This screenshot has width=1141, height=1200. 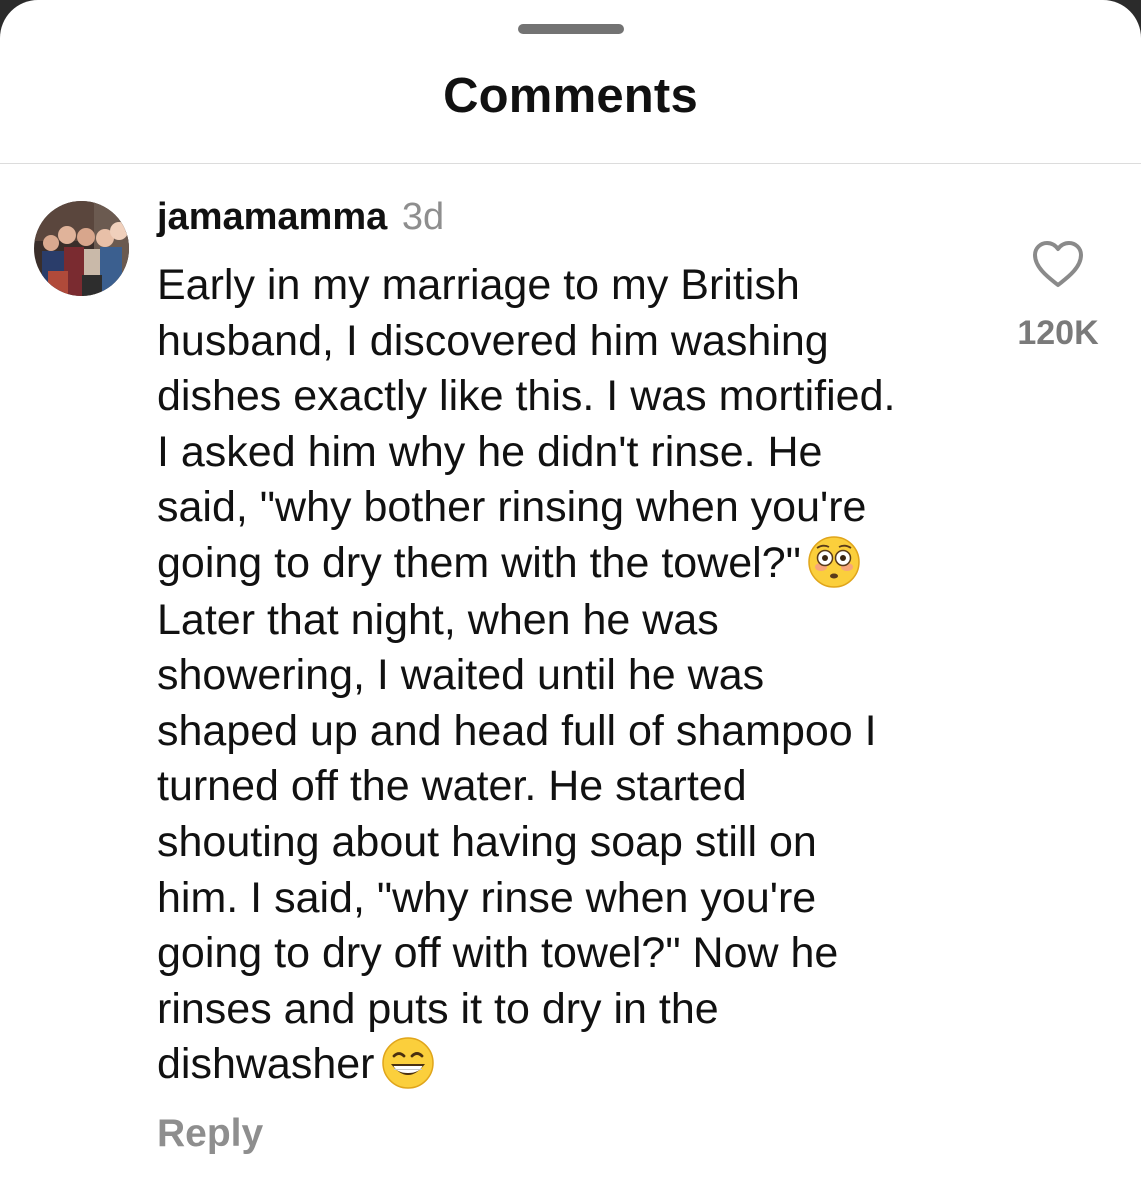 What do you see at coordinates (210, 1134) in the screenshot?
I see `reply-button: Reply` at bounding box center [210, 1134].